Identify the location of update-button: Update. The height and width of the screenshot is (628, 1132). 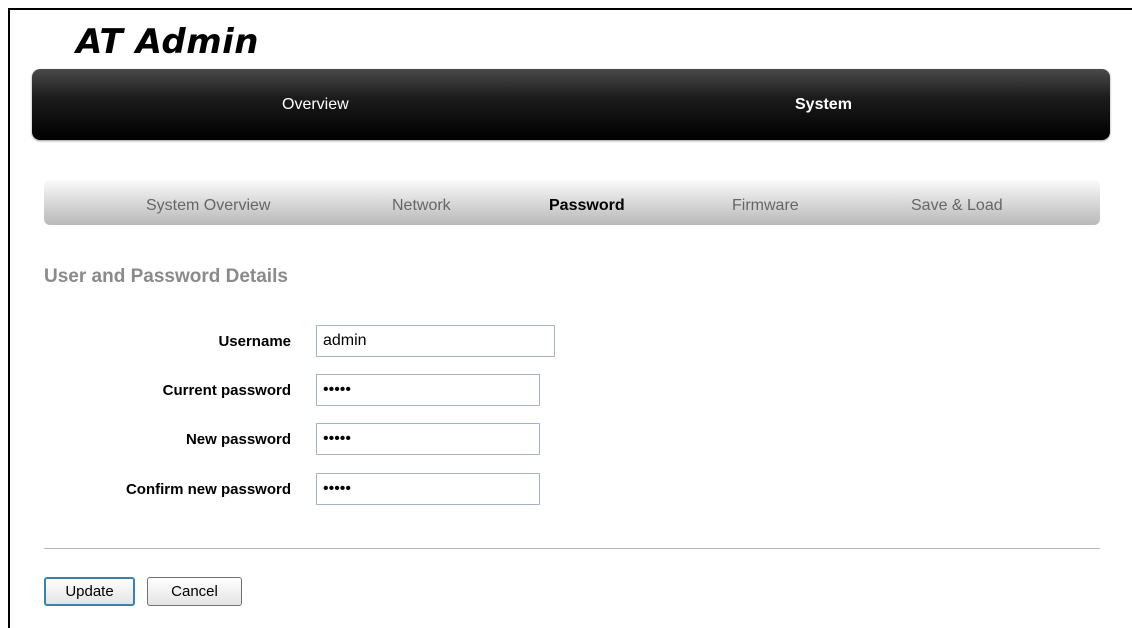
(89, 591).